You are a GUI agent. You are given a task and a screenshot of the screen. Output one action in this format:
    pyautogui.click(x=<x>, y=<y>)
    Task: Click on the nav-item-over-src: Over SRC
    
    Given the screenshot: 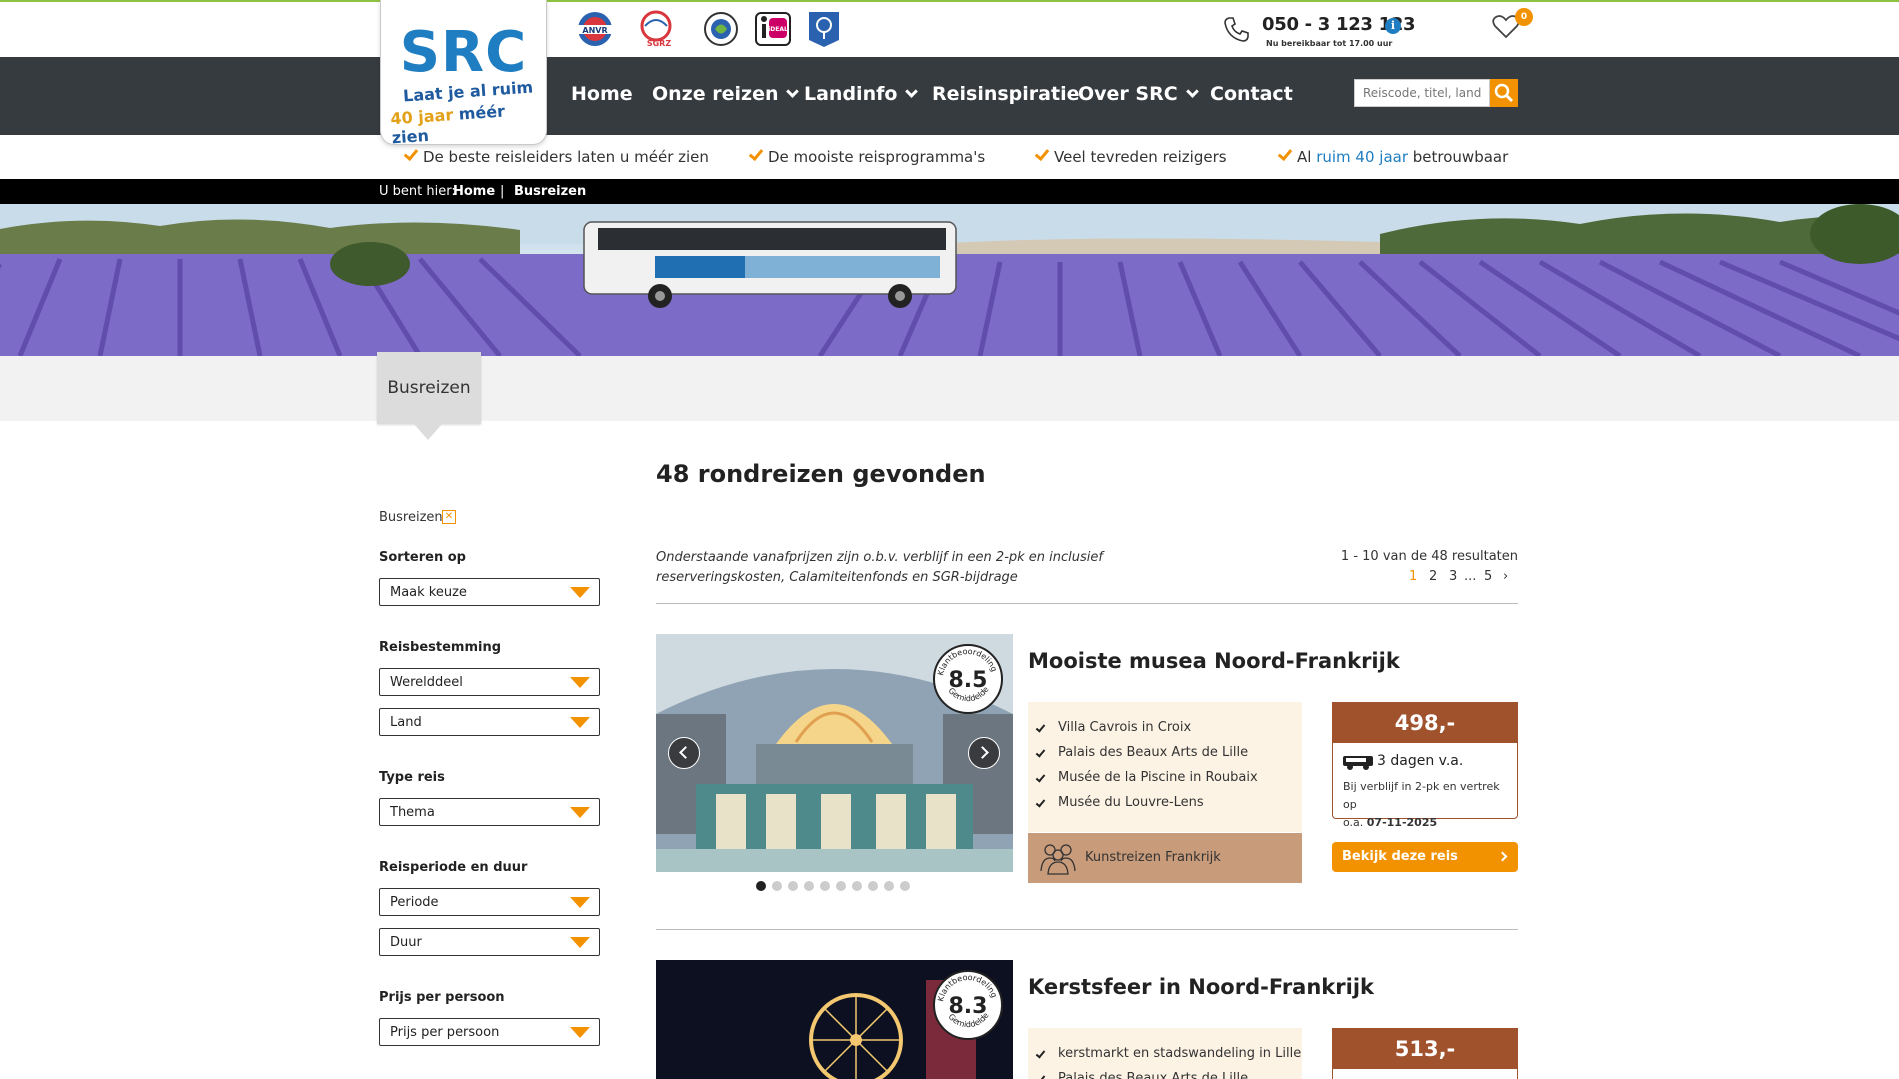 What is the action you would take?
    pyautogui.click(x=1138, y=94)
    